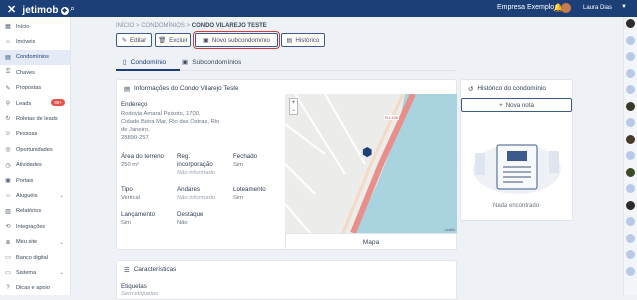  I want to click on allotment-value: Sim, so click(238, 198).